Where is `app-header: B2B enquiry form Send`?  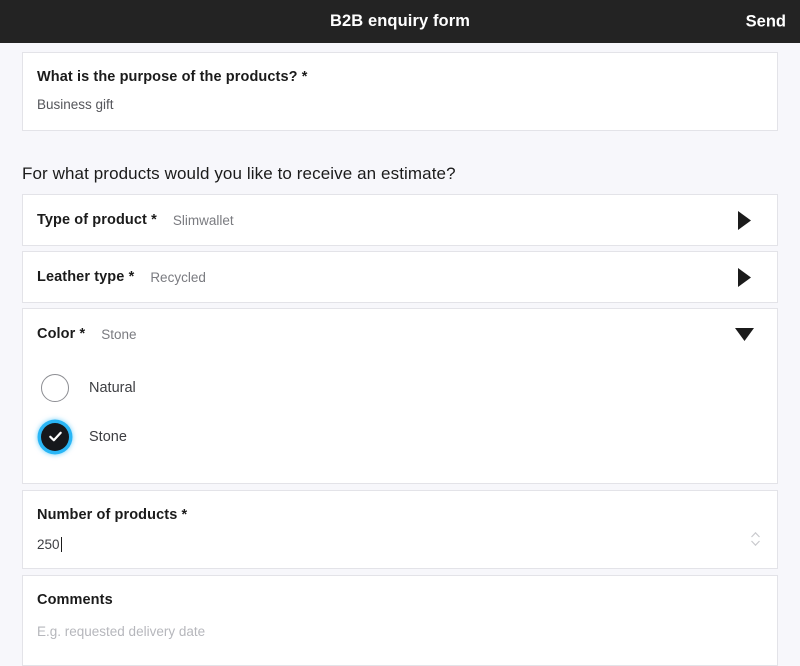 app-header: B2B enquiry form Send is located at coordinates (400, 21).